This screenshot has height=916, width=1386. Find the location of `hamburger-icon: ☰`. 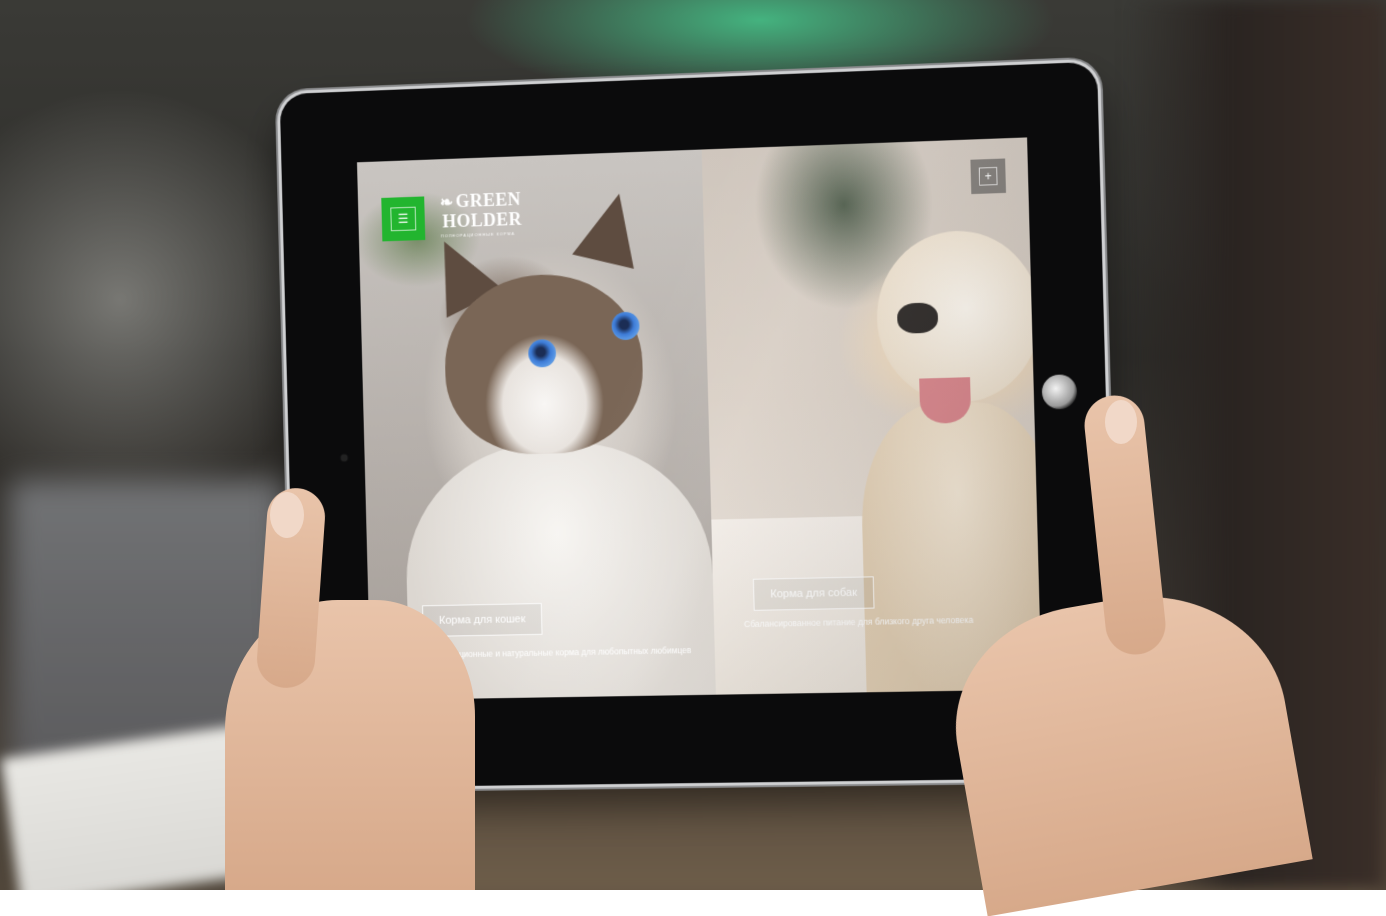

hamburger-icon: ☰ is located at coordinates (403, 219).